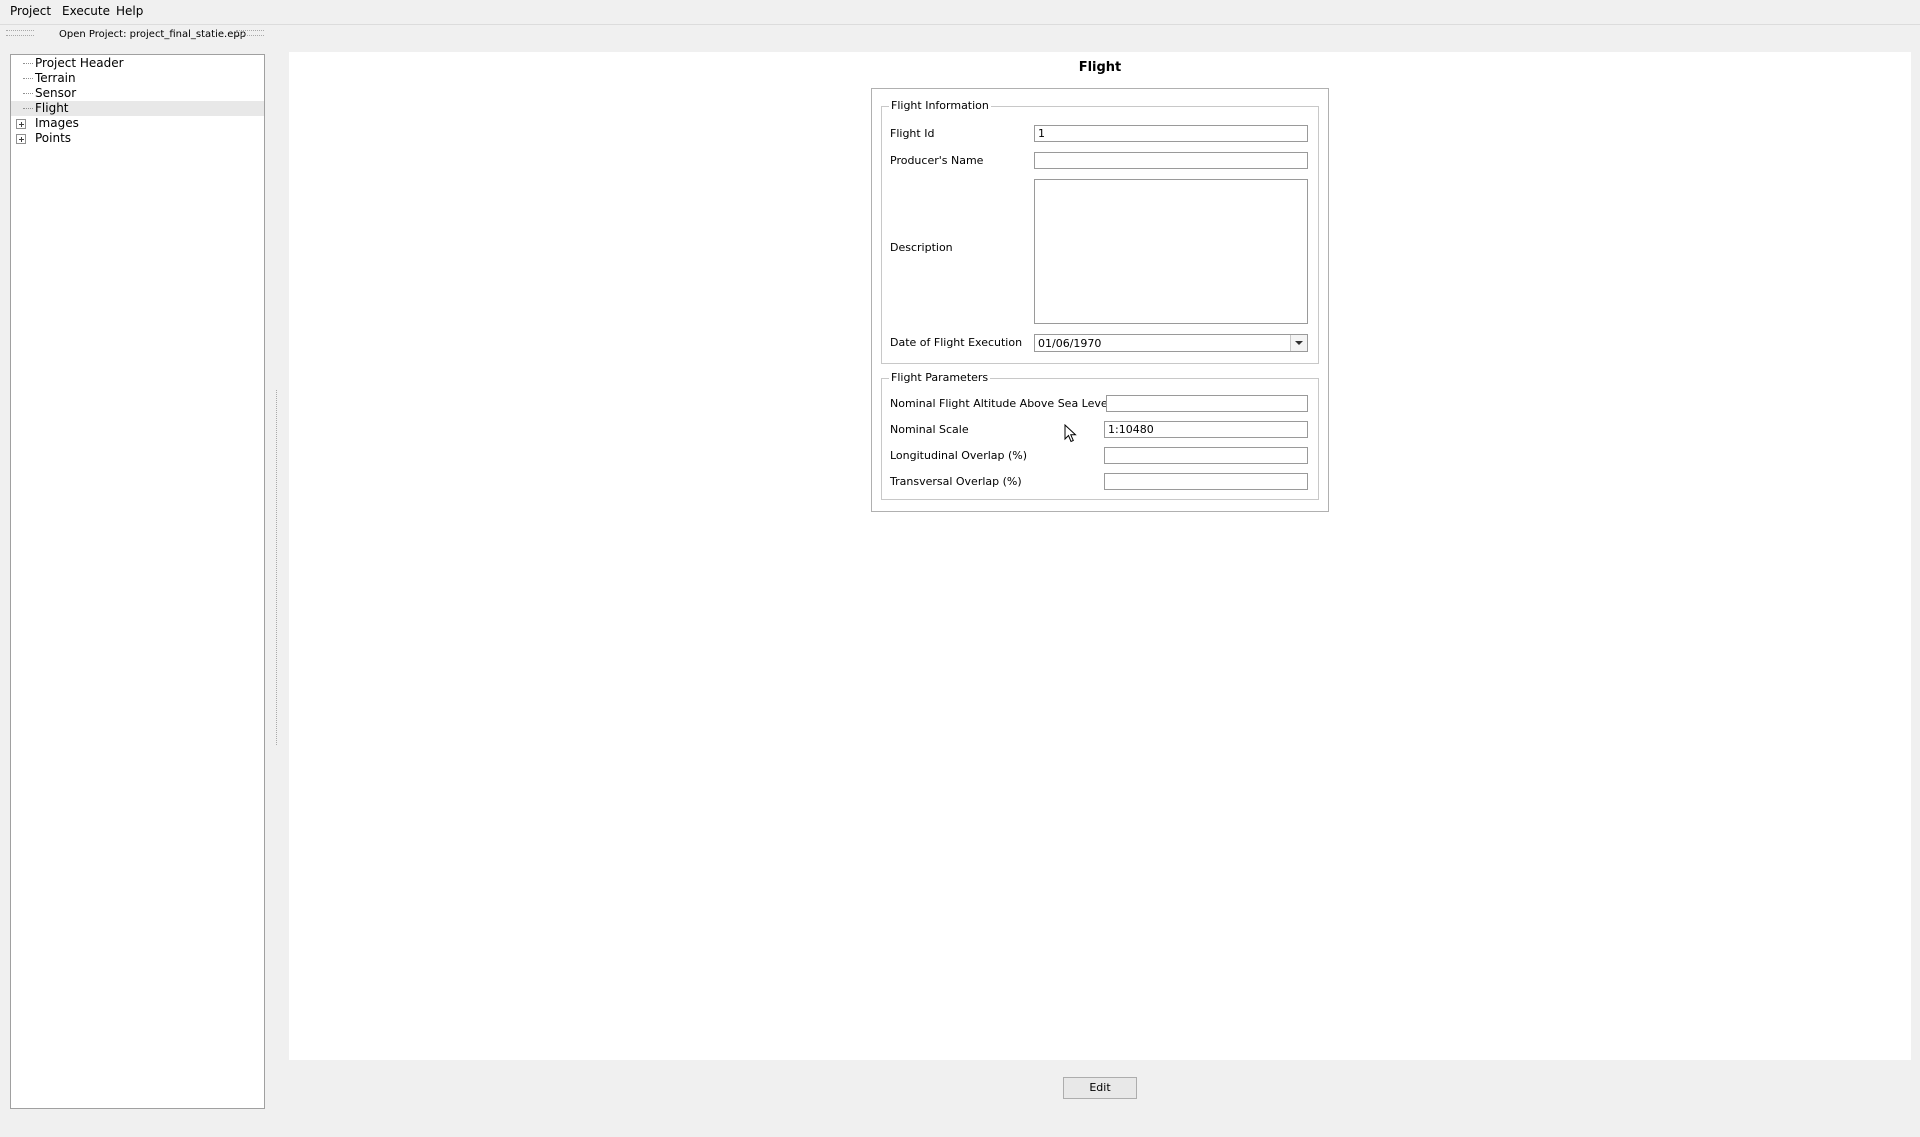 The image size is (1920, 1137). Describe the element at coordinates (79, 63) in the screenshot. I see `tree-item-label: Project Header` at that location.